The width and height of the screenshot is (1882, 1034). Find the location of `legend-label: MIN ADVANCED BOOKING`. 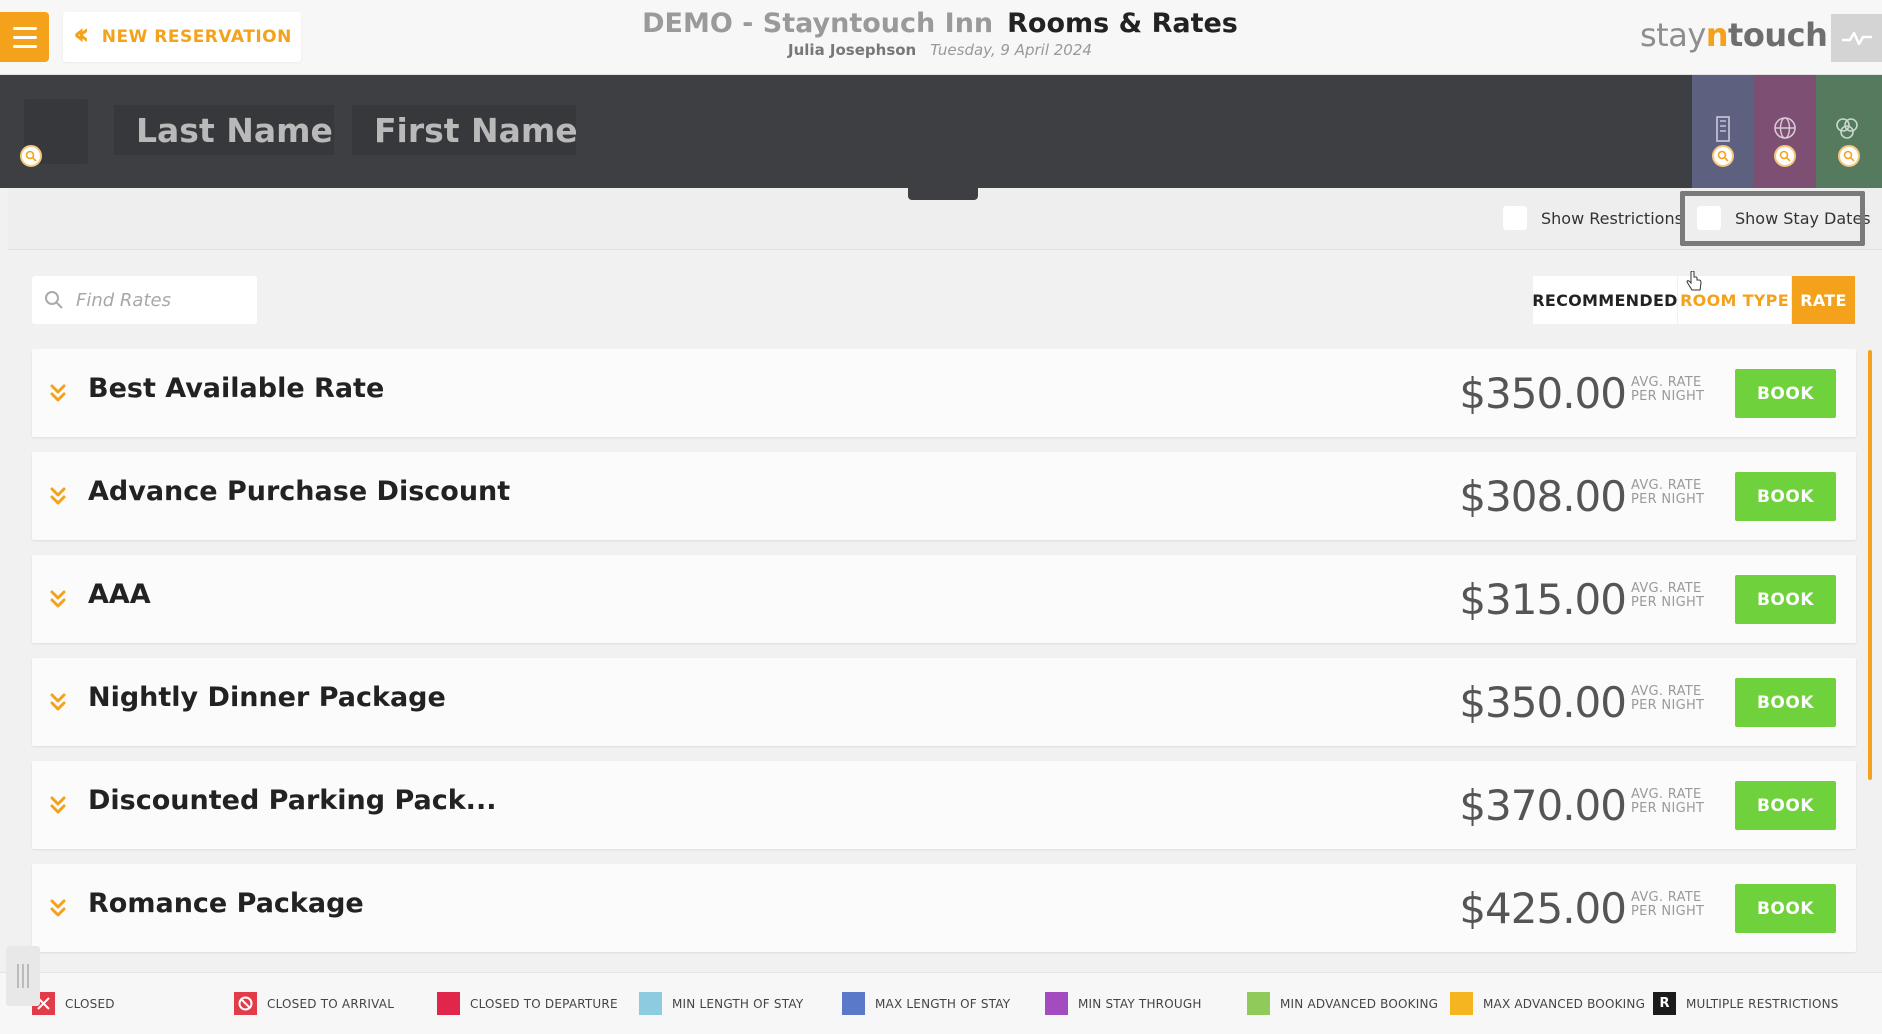

legend-label: MIN ADVANCED BOOKING is located at coordinates (1359, 1003).